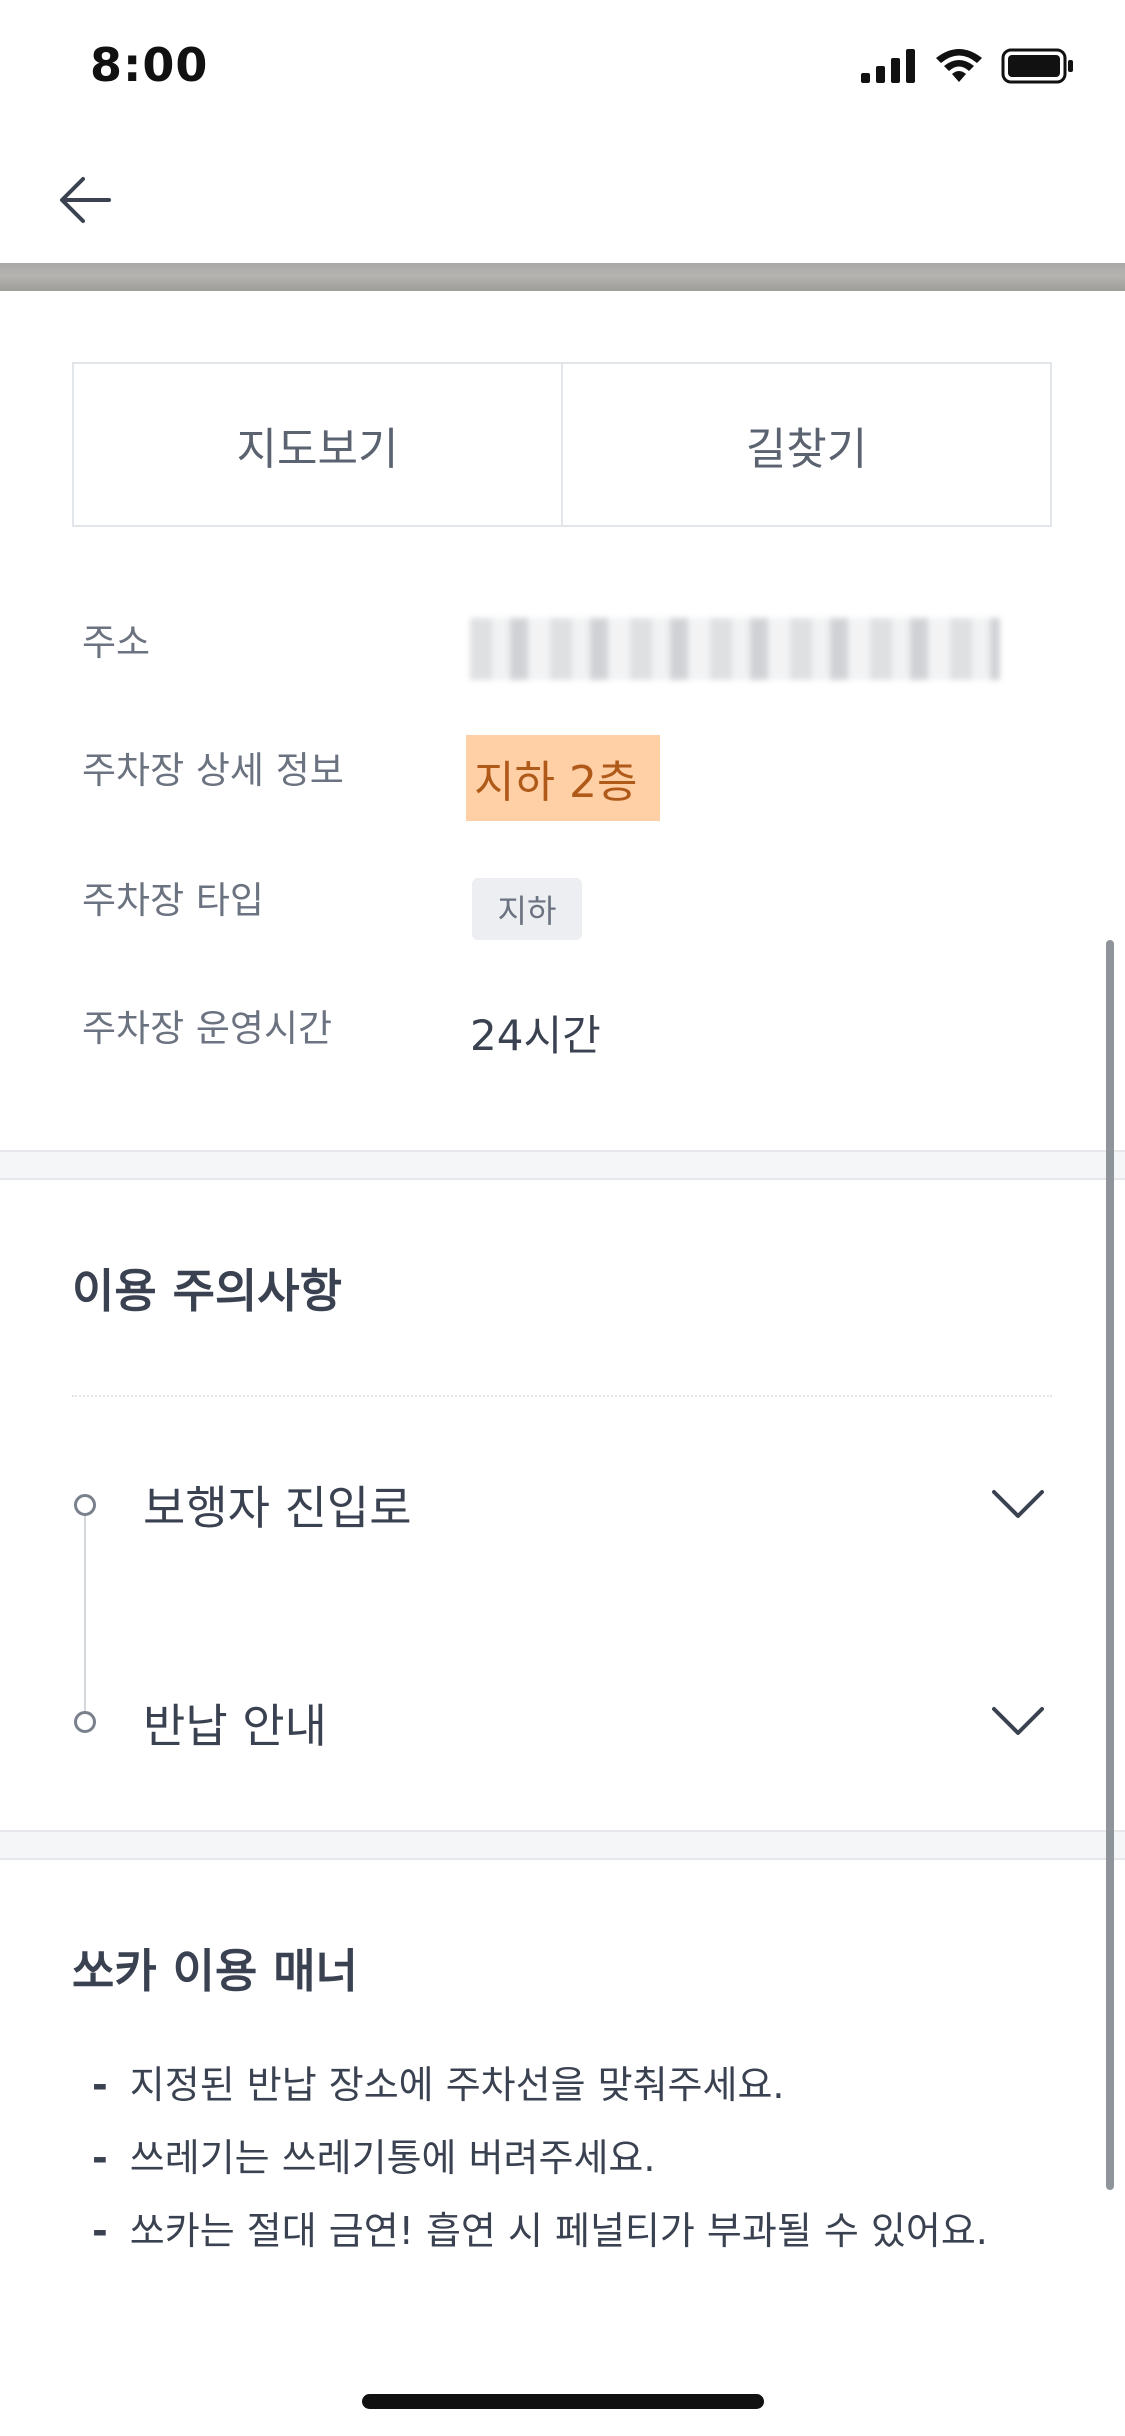 The width and height of the screenshot is (1125, 2436). I want to click on address-label: 주소, so click(116, 642).